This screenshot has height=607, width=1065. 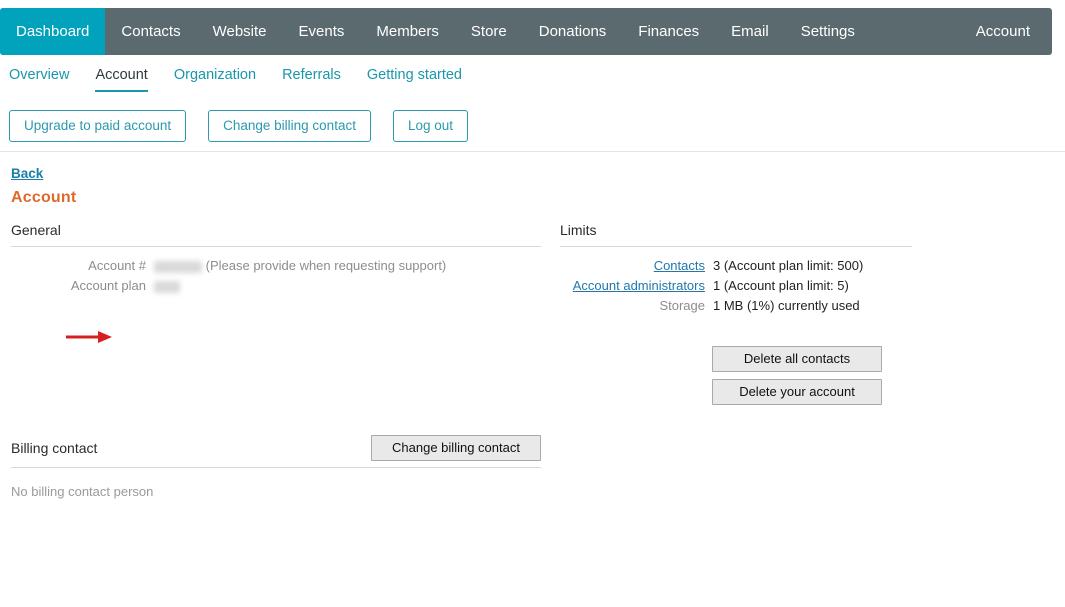 What do you see at coordinates (215, 78) in the screenshot?
I see `subnav-item-organization: Organization` at bounding box center [215, 78].